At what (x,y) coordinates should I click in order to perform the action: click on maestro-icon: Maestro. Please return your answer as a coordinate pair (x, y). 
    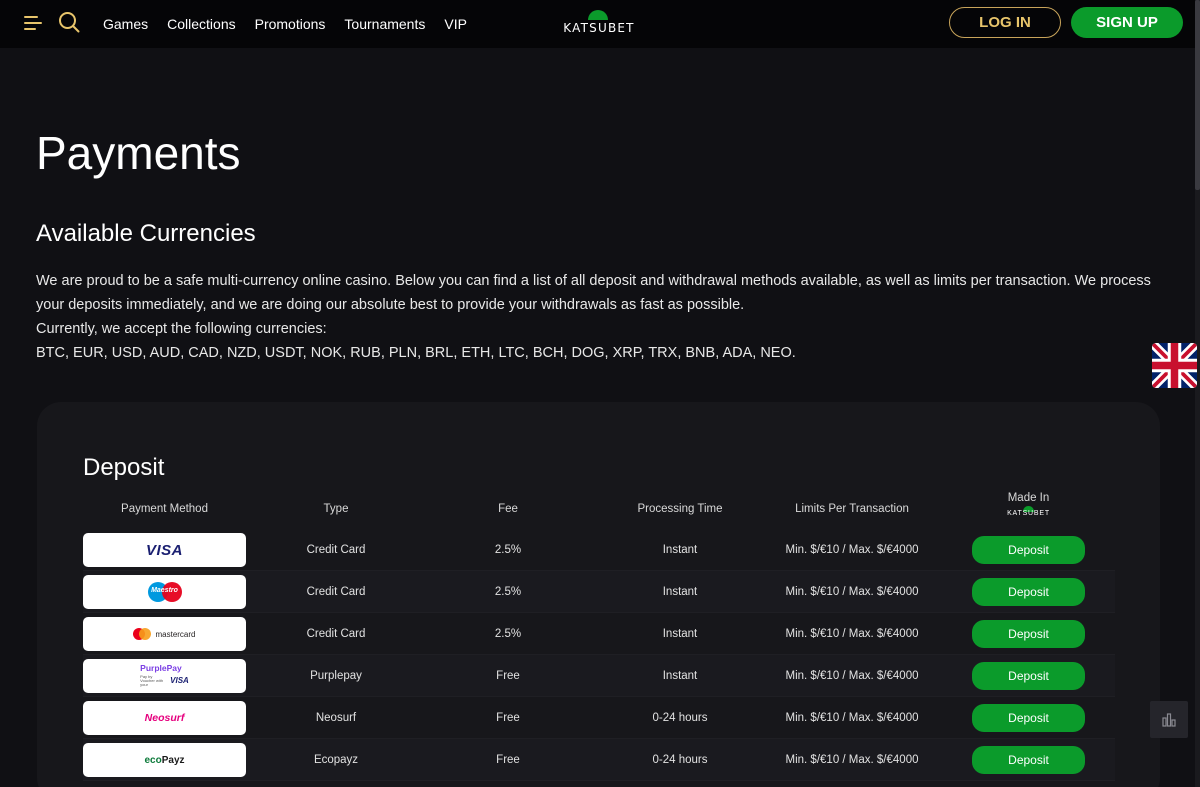
    Looking at the image, I should click on (164, 592).